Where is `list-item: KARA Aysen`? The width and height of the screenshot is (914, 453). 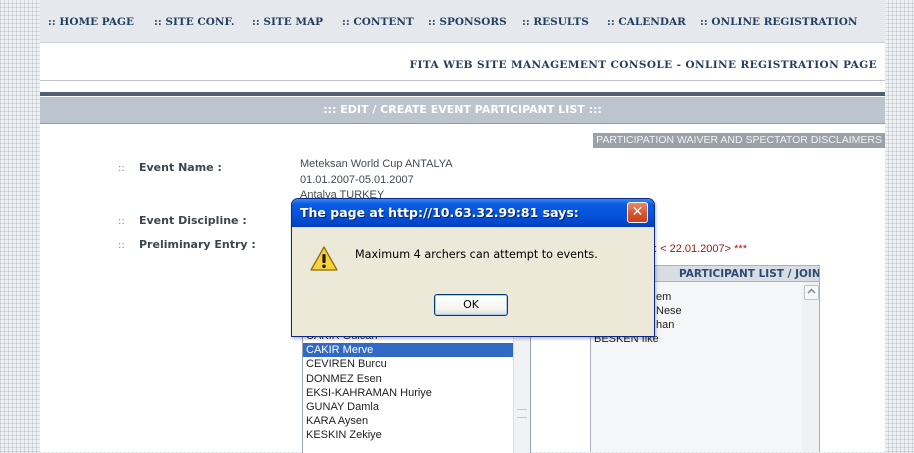
list-item: KARA Aysen is located at coordinates (416, 421).